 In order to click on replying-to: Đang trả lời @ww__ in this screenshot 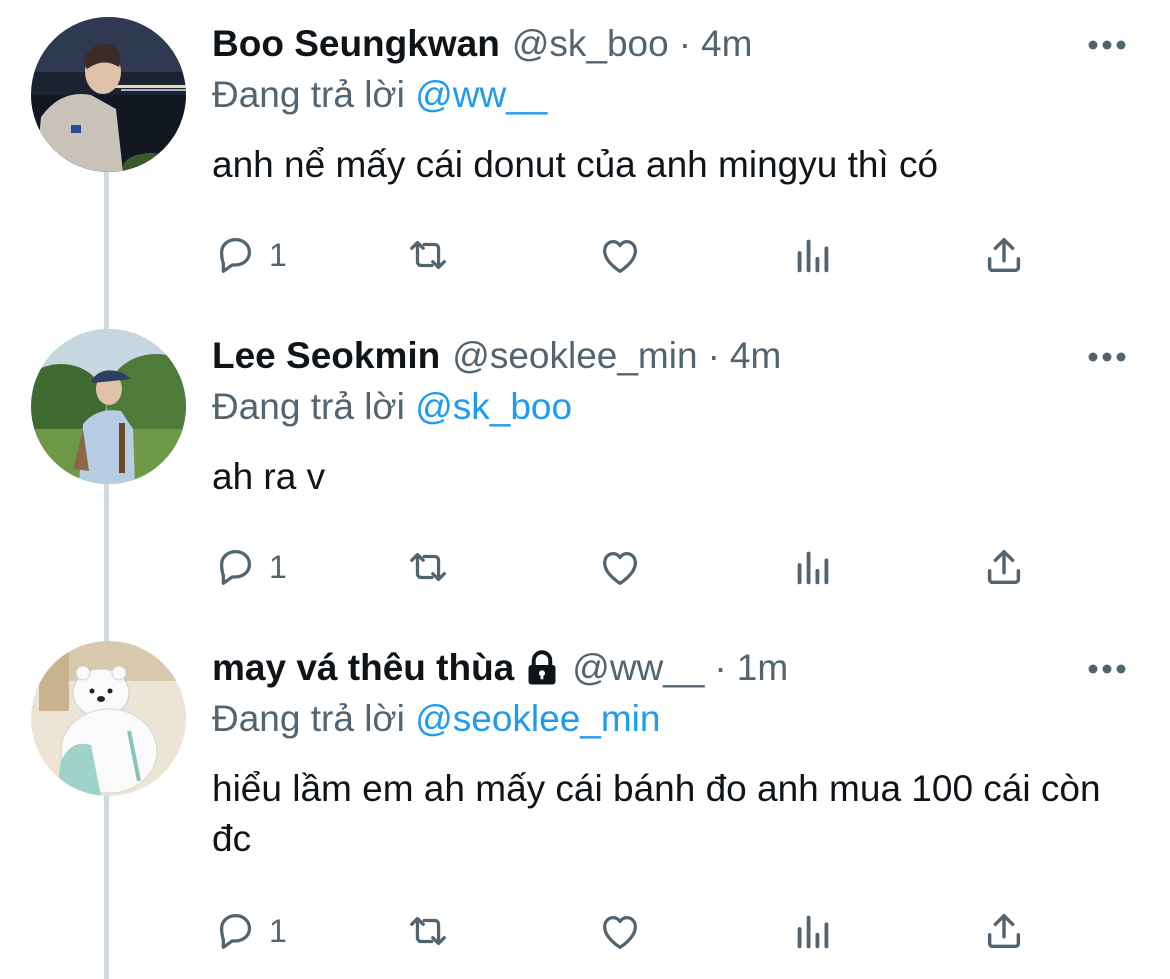, I will do `click(379, 95)`.